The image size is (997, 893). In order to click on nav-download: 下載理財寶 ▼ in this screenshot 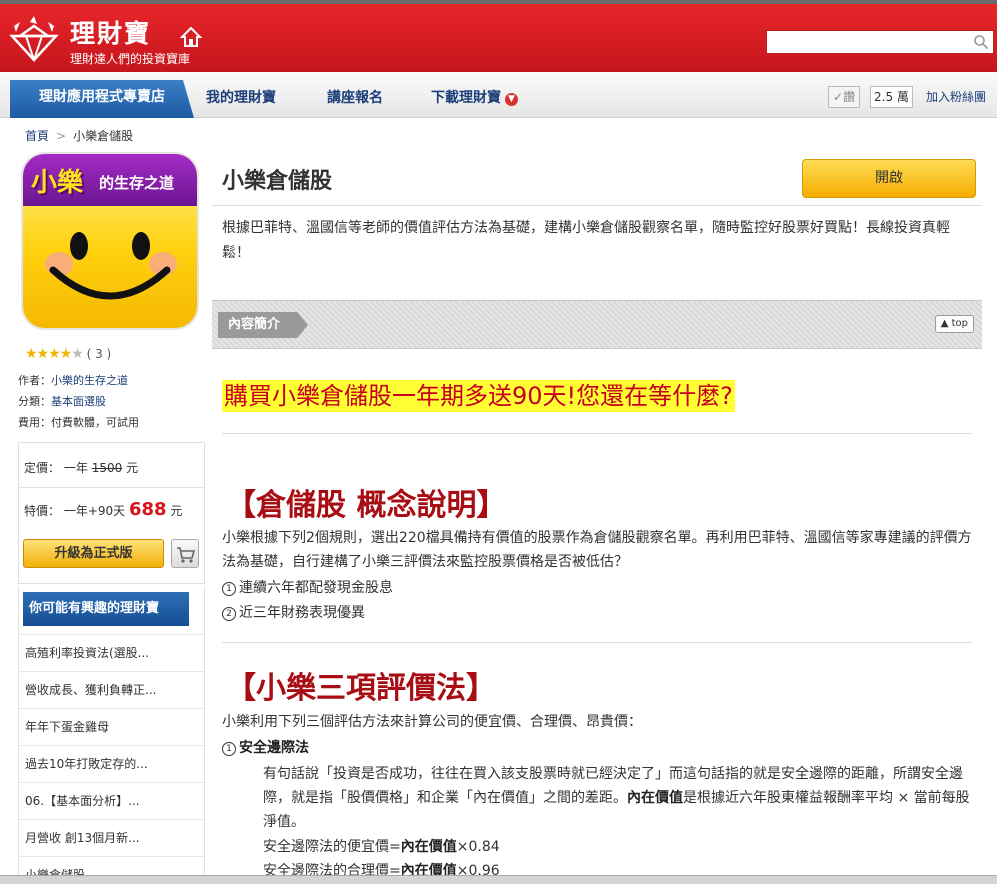, I will do `click(474, 97)`.